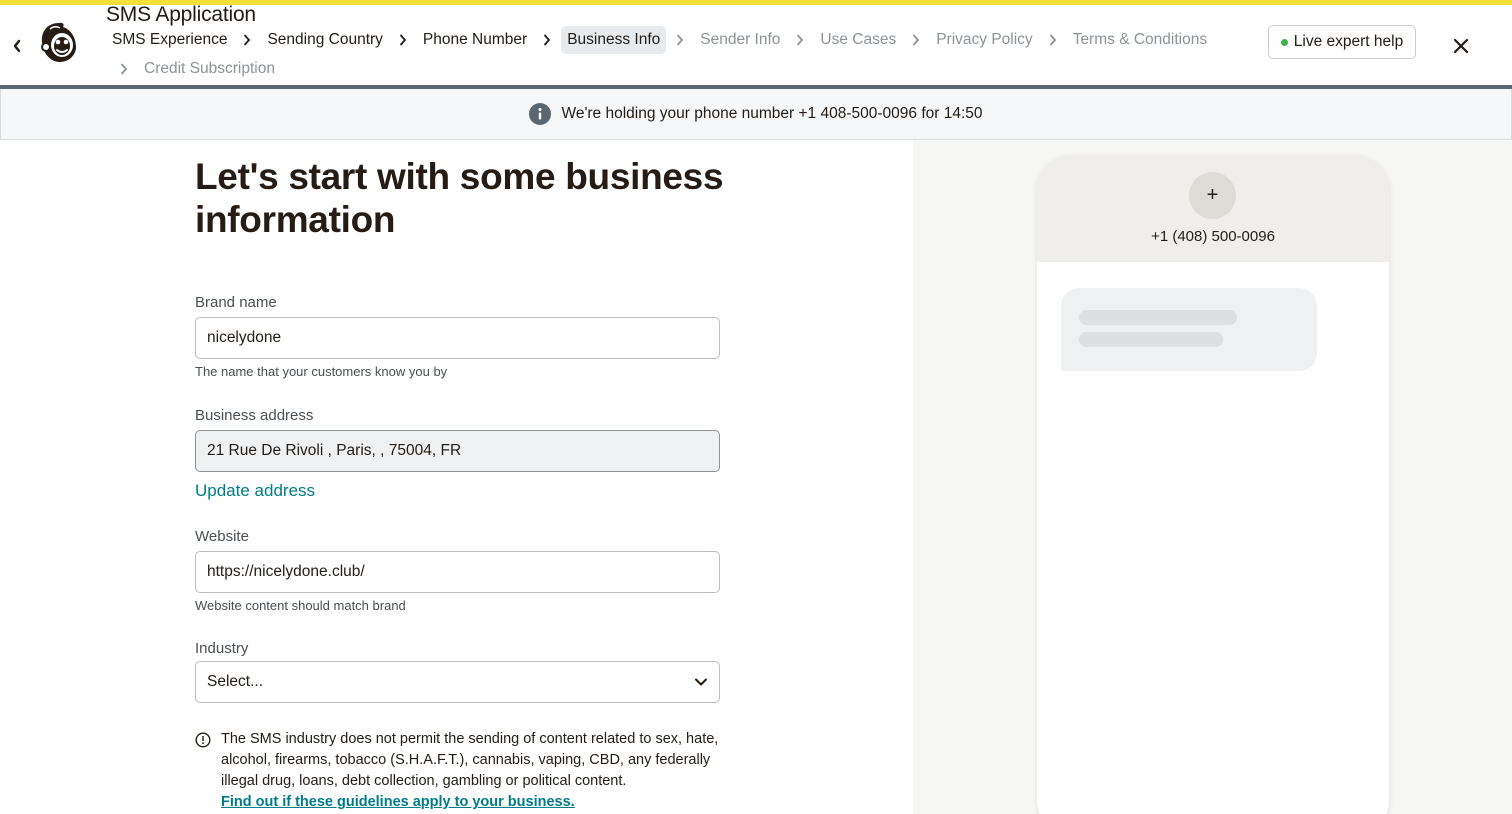 The height and width of the screenshot is (814, 1512). I want to click on step-phone-number: Phone Number, so click(475, 40).